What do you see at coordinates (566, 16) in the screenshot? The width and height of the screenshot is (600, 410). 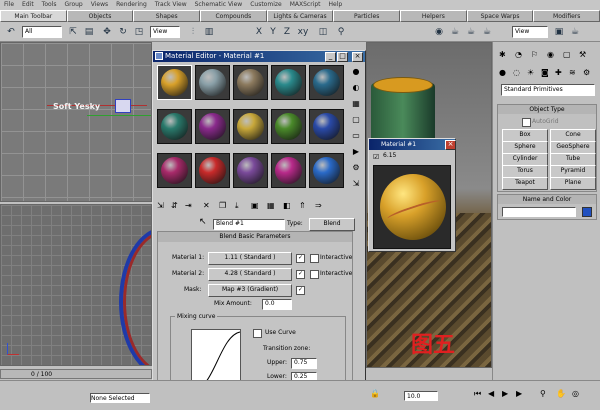 I see `toolbar-tab: Modifiers` at bounding box center [566, 16].